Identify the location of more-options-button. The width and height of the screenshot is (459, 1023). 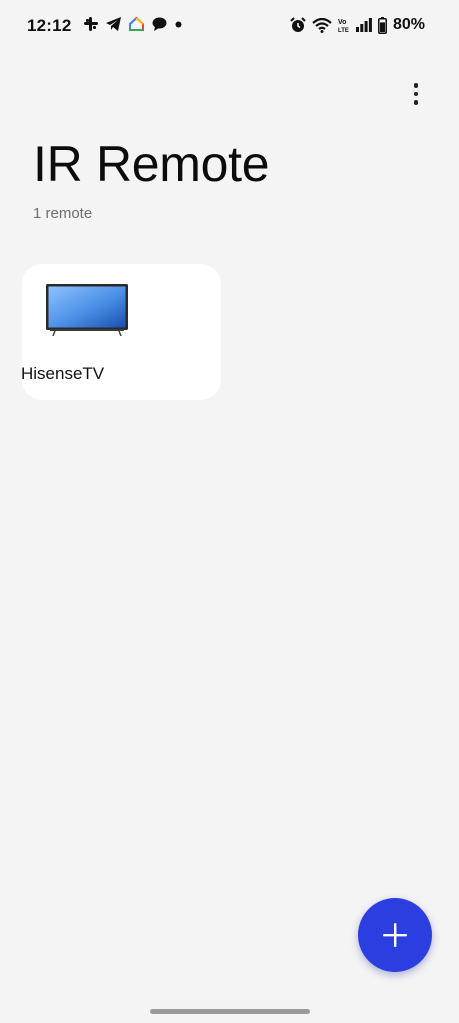
(416, 94).